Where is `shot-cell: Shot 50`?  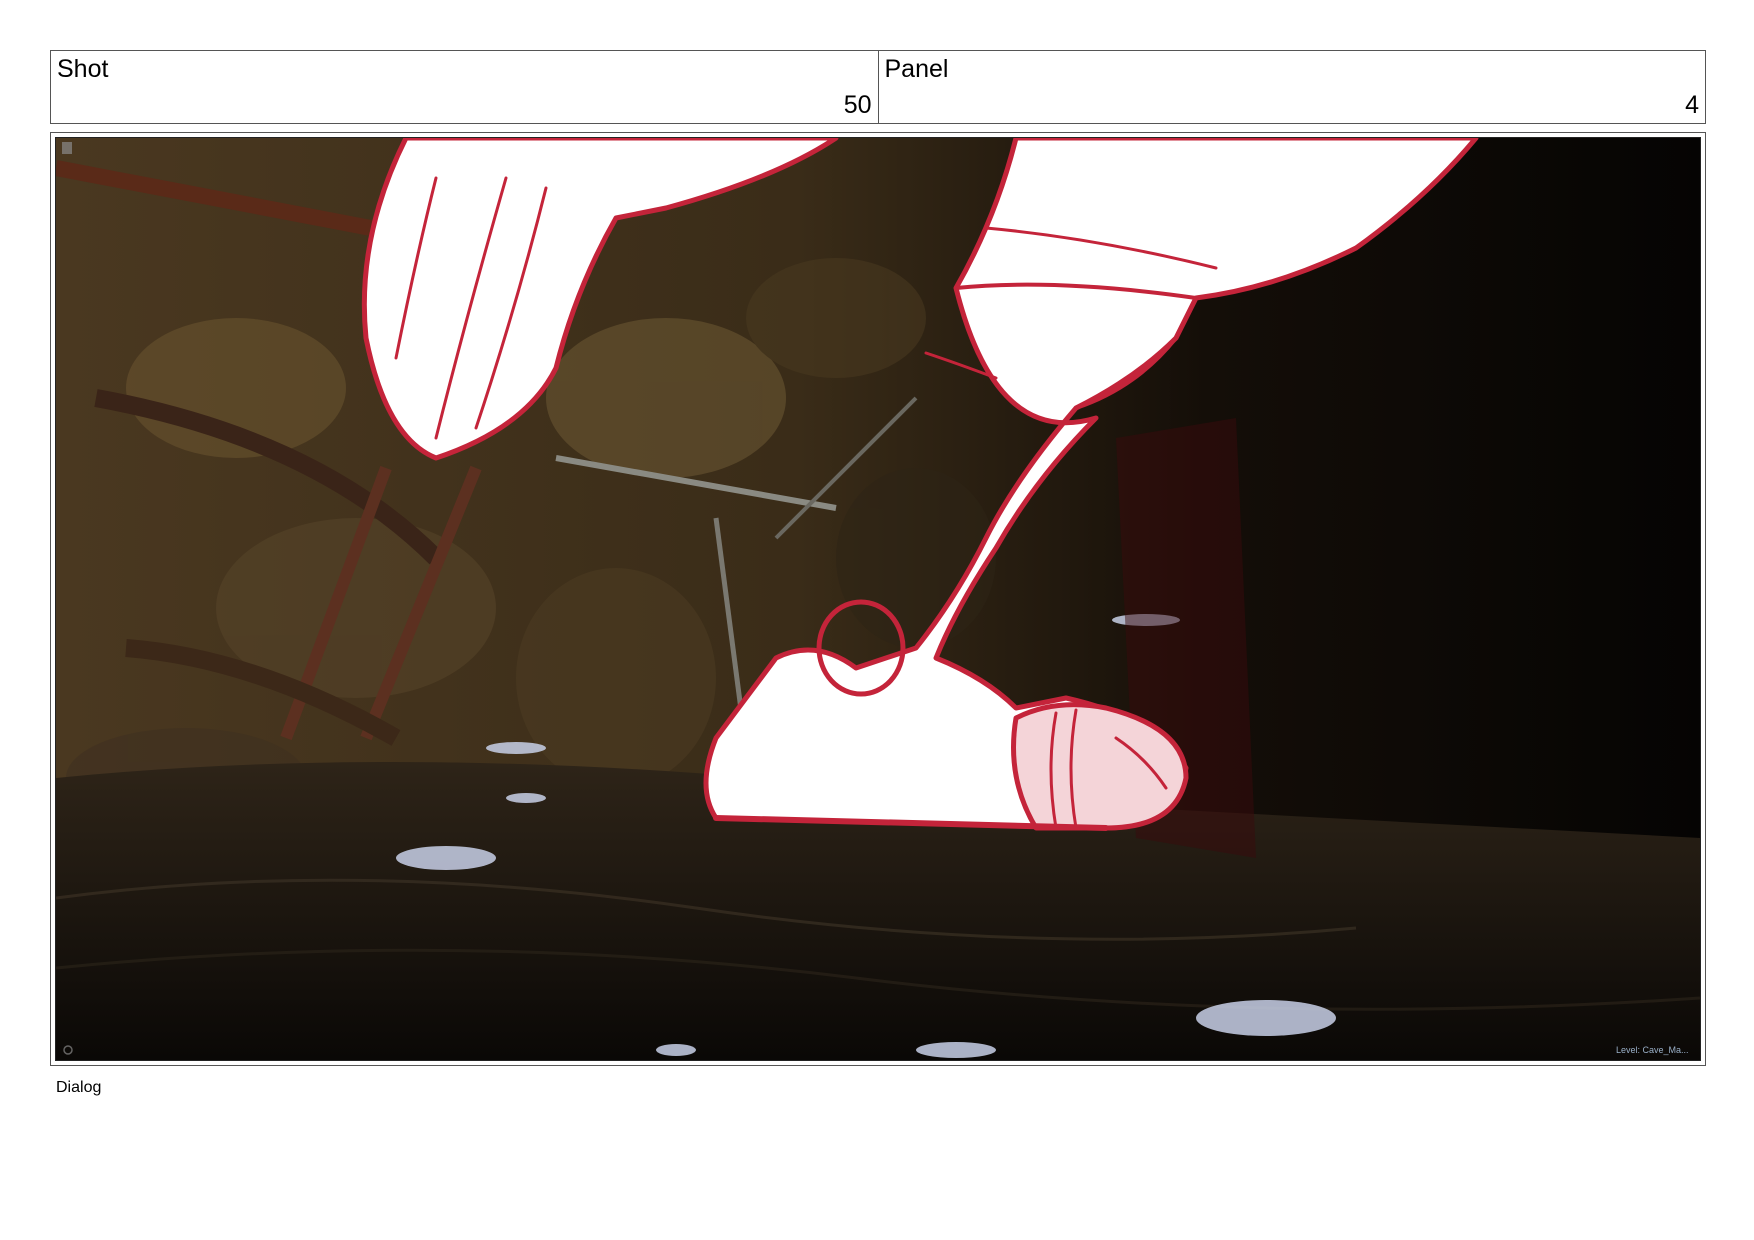
shot-cell: Shot 50 is located at coordinates (464, 87).